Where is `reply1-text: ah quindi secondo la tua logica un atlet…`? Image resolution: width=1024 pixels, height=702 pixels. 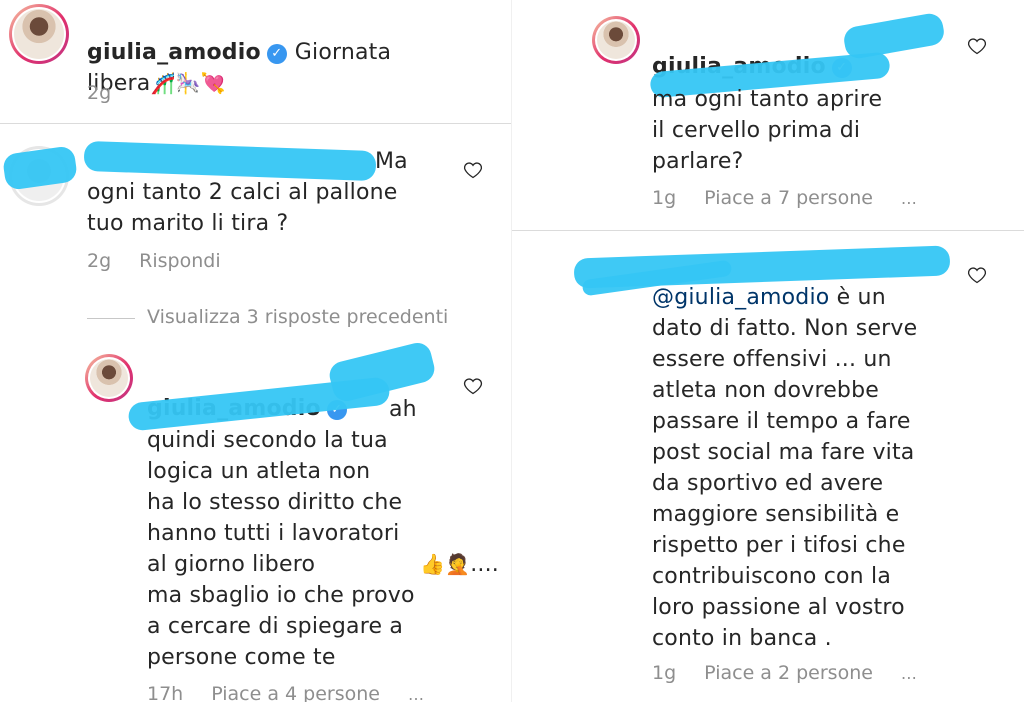 reply1-text: ah quindi secondo la tua logica un atlet… is located at coordinates (282, 487).